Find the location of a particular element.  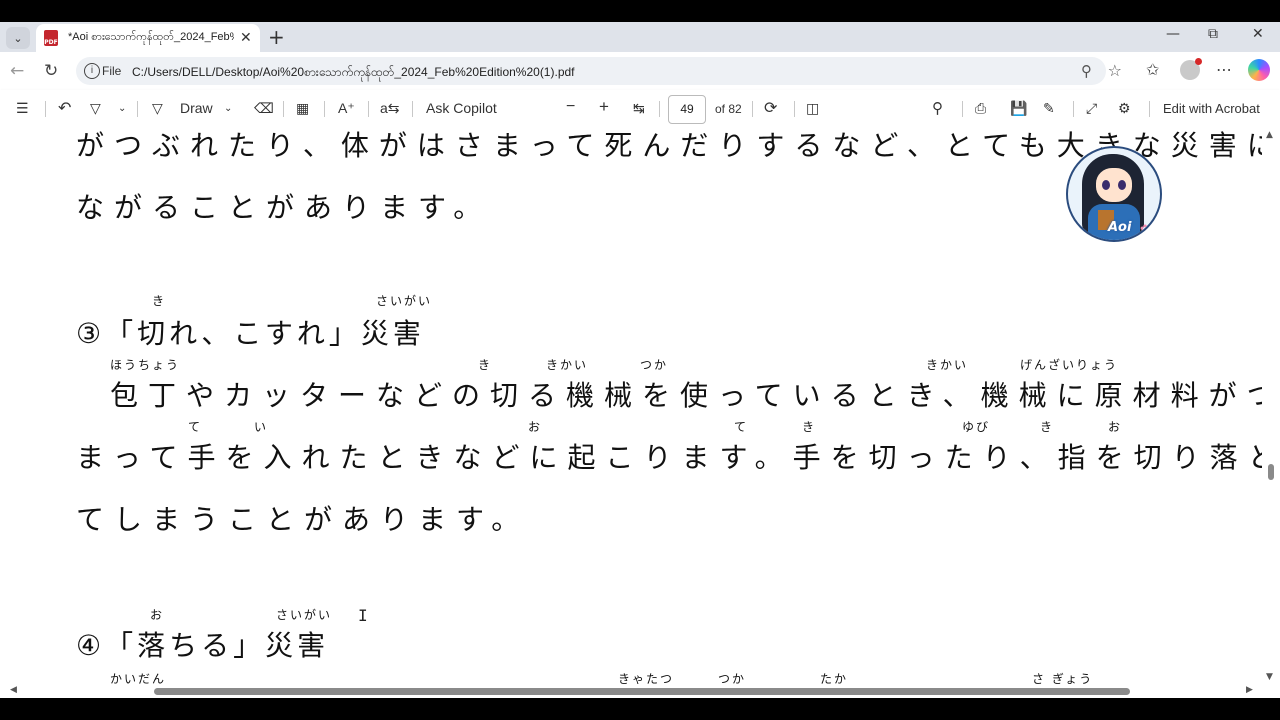

furigana: ほうちょう is located at coordinates (145, 365).